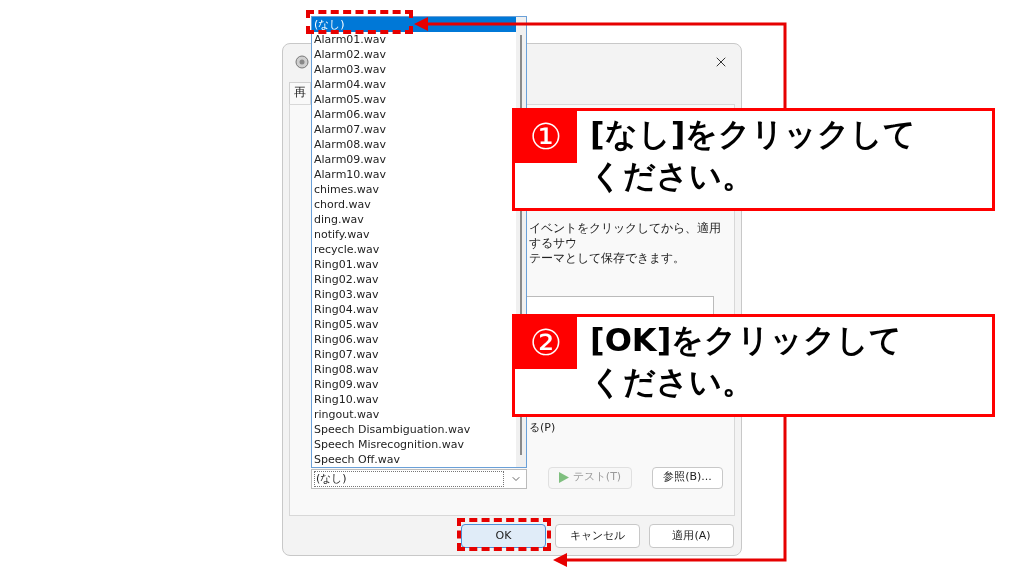  What do you see at coordinates (414, 144) in the screenshot?
I see `list-item: Alarm08.wav` at bounding box center [414, 144].